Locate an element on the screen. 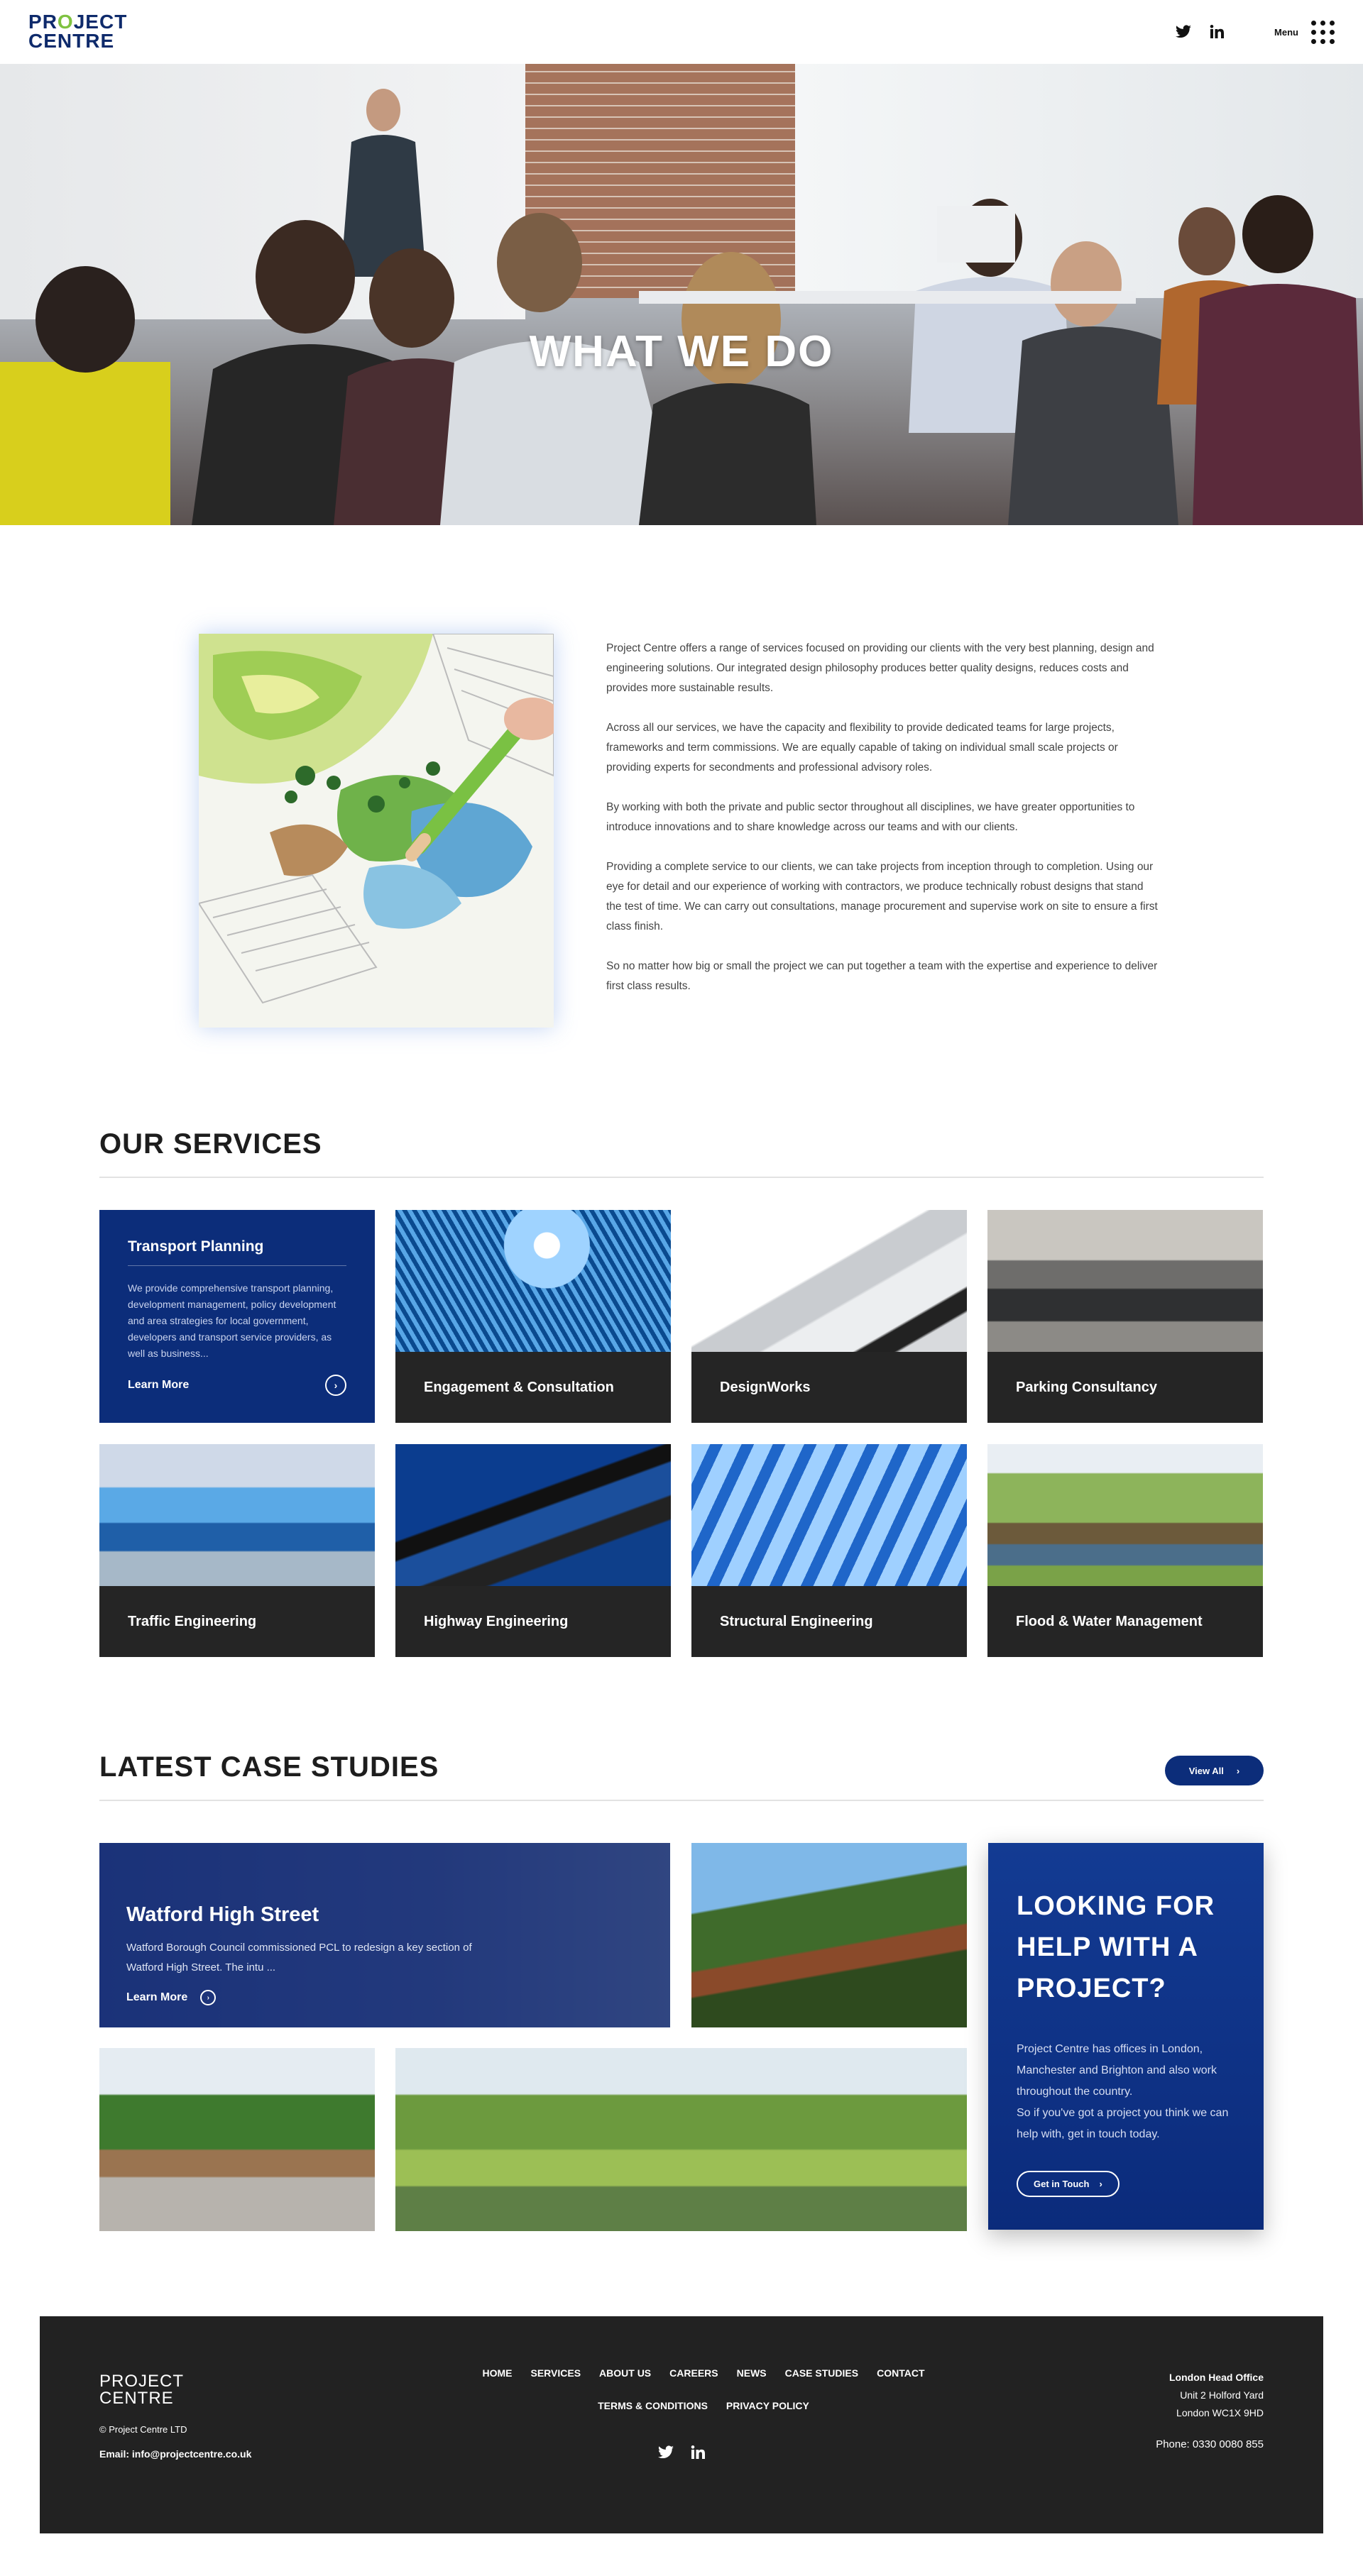 This screenshot has height=2576, width=1363. case-studies-title: LATEST CASE STUDIES is located at coordinates (269, 1767).